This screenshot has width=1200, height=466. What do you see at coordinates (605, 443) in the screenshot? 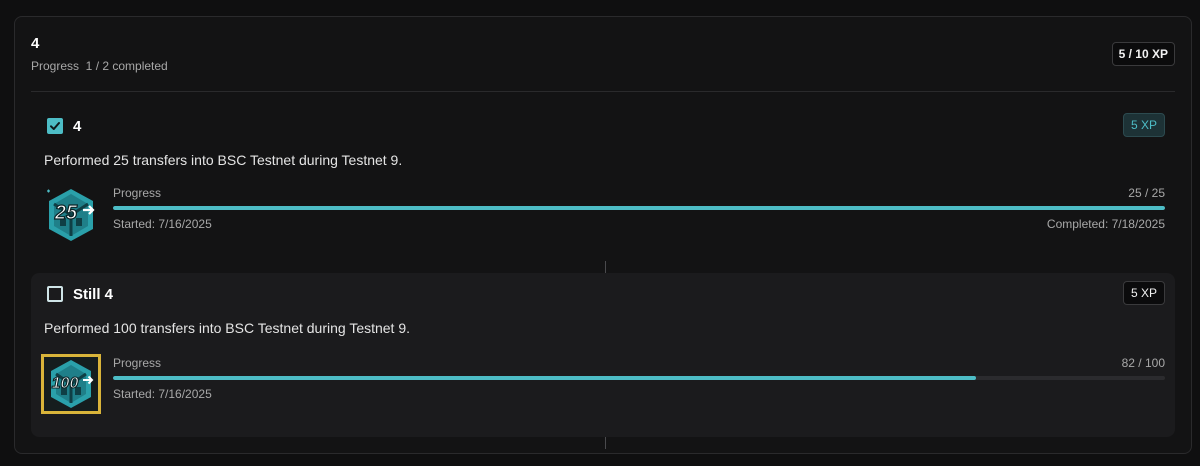
I see `quest-connector-line` at bounding box center [605, 443].